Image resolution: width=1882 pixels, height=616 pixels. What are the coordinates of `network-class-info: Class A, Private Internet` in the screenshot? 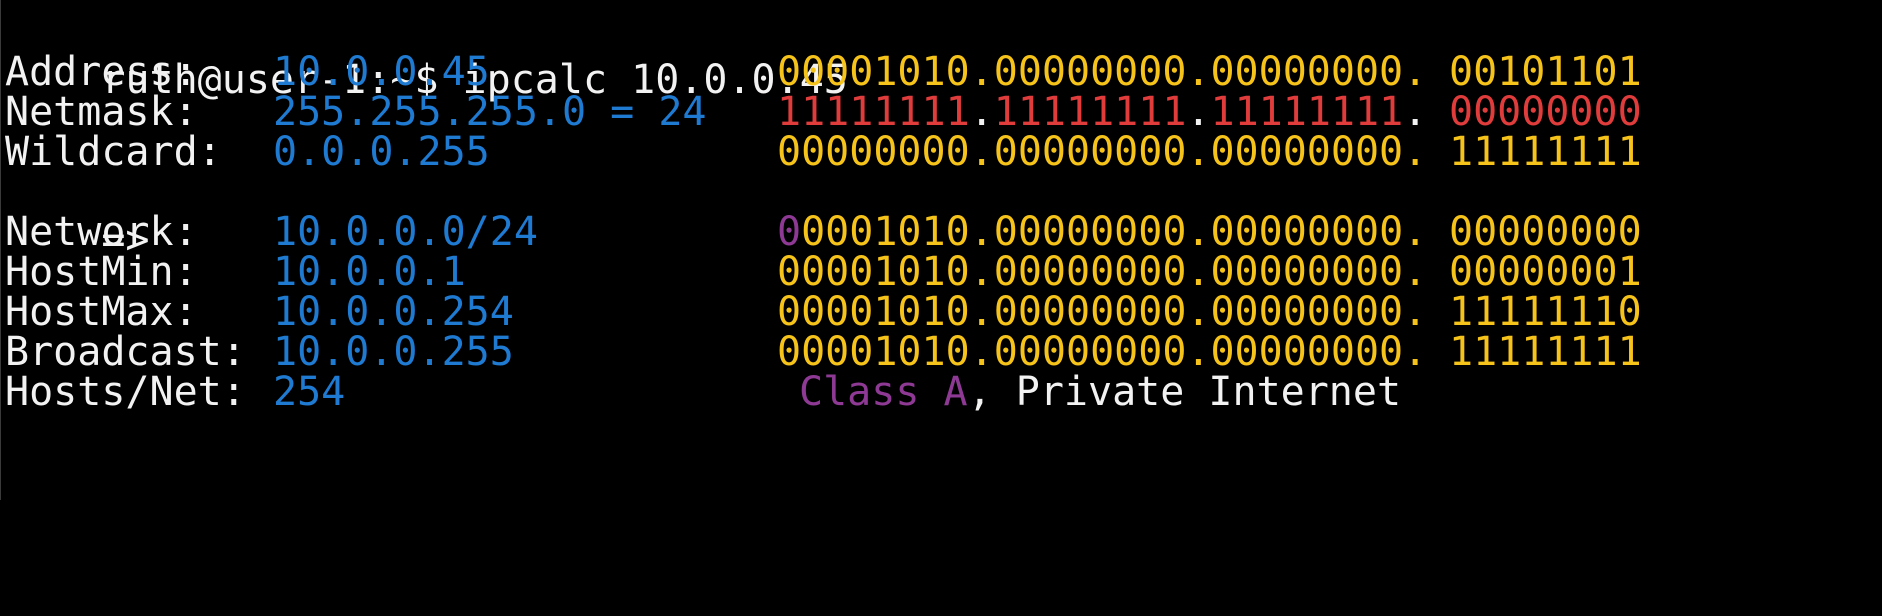 It's located at (1100, 392).